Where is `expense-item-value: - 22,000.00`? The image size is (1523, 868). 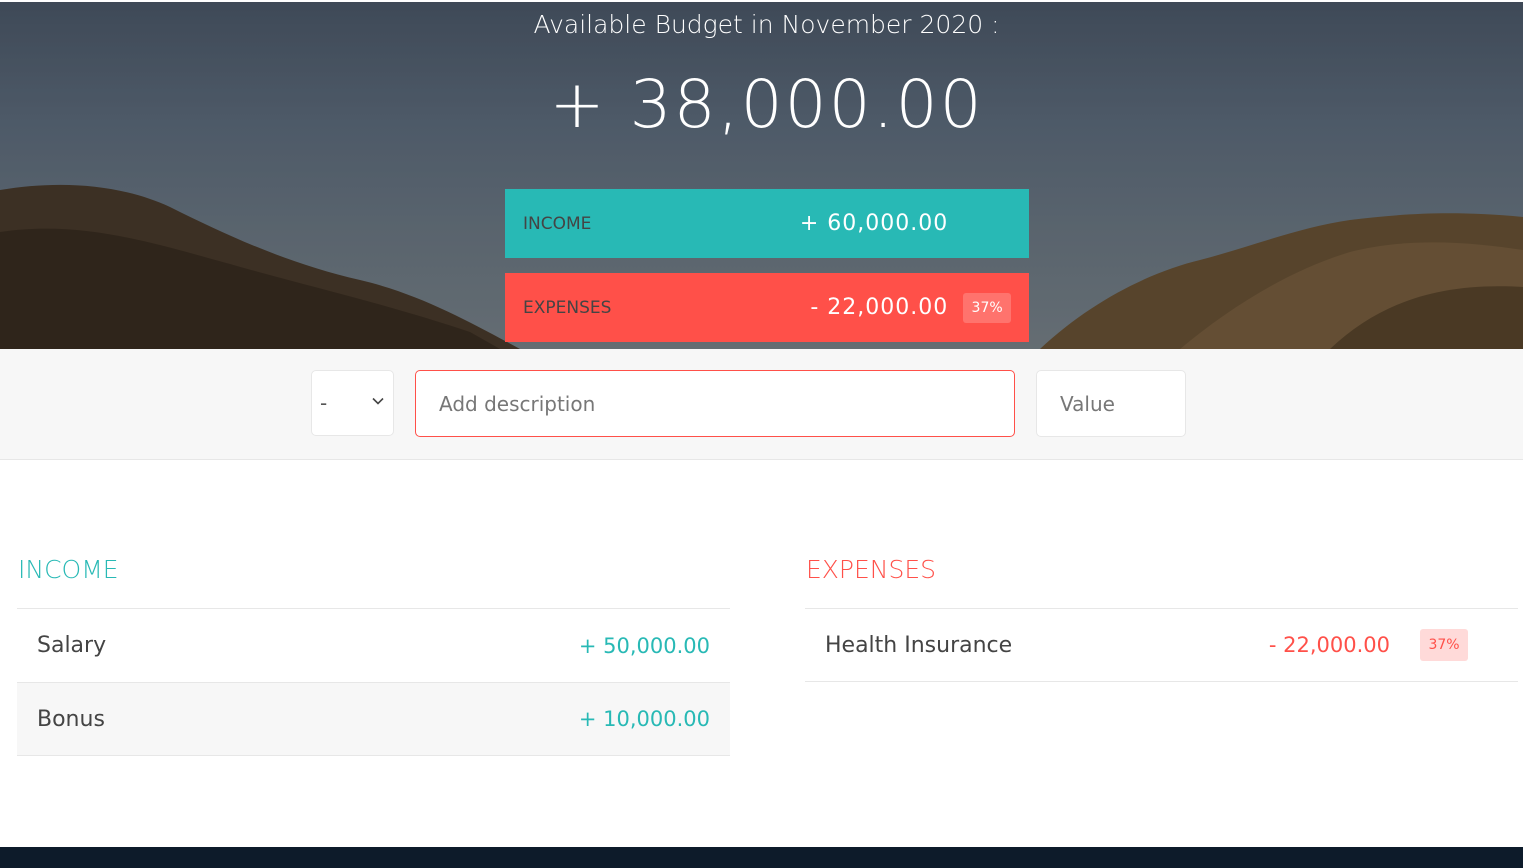
expense-item-value: - 22,000.00 is located at coordinates (1329, 645).